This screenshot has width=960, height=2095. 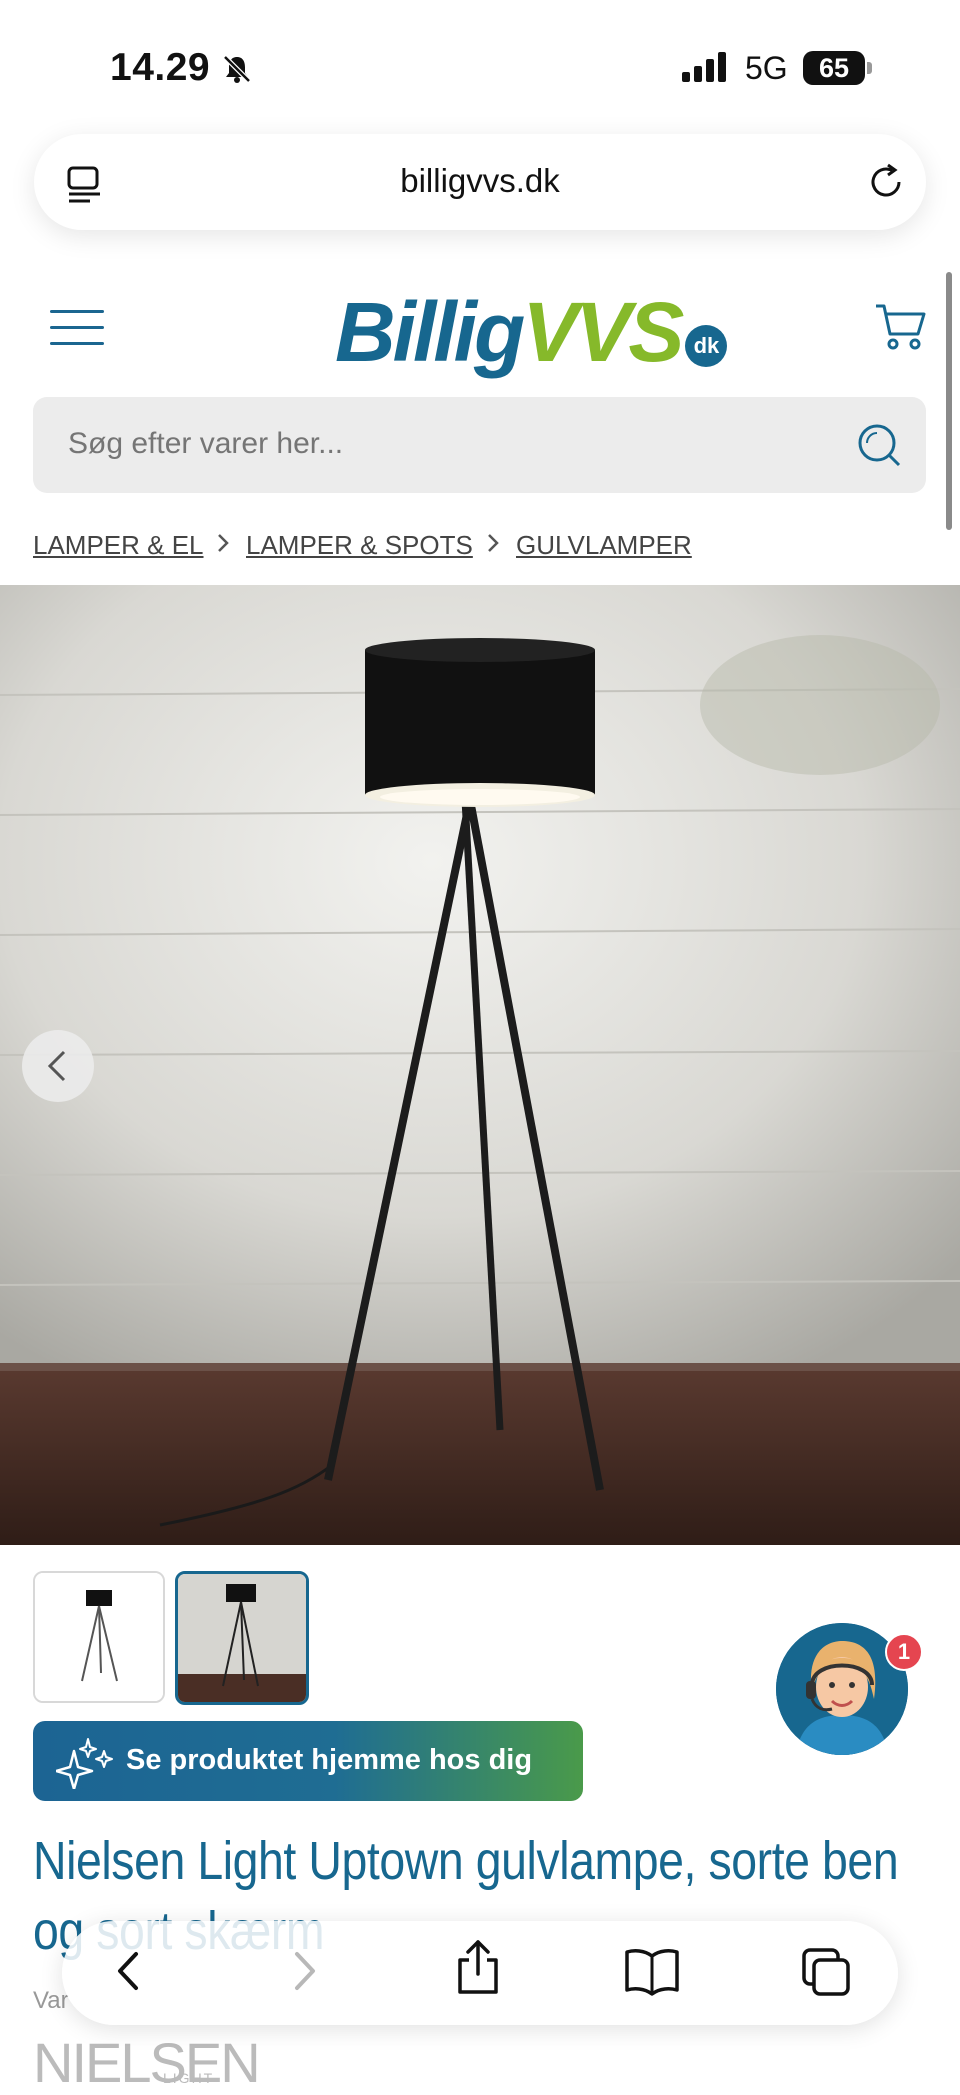 What do you see at coordinates (904, 1652) in the screenshot?
I see `chat-notification-badge: 1` at bounding box center [904, 1652].